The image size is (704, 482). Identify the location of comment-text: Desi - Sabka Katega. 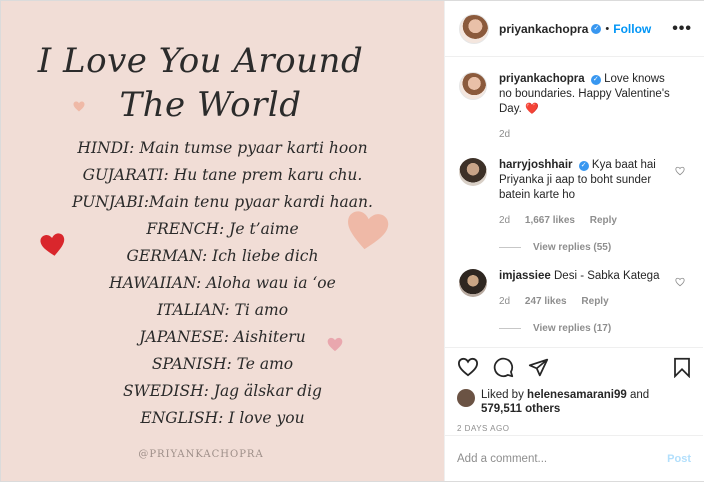
(607, 276).